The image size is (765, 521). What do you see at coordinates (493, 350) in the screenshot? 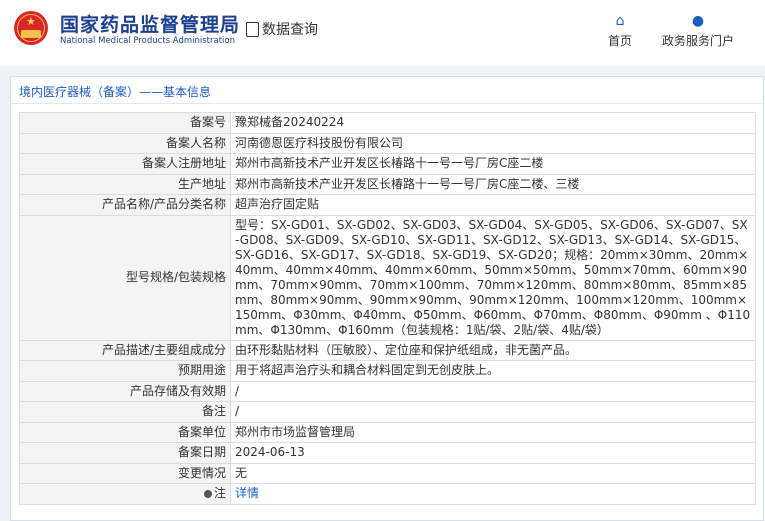
I see `field-value: 由环形黏贴材料（压敏胶）、定位座和保护纸组成，非无菌产品。` at bounding box center [493, 350].